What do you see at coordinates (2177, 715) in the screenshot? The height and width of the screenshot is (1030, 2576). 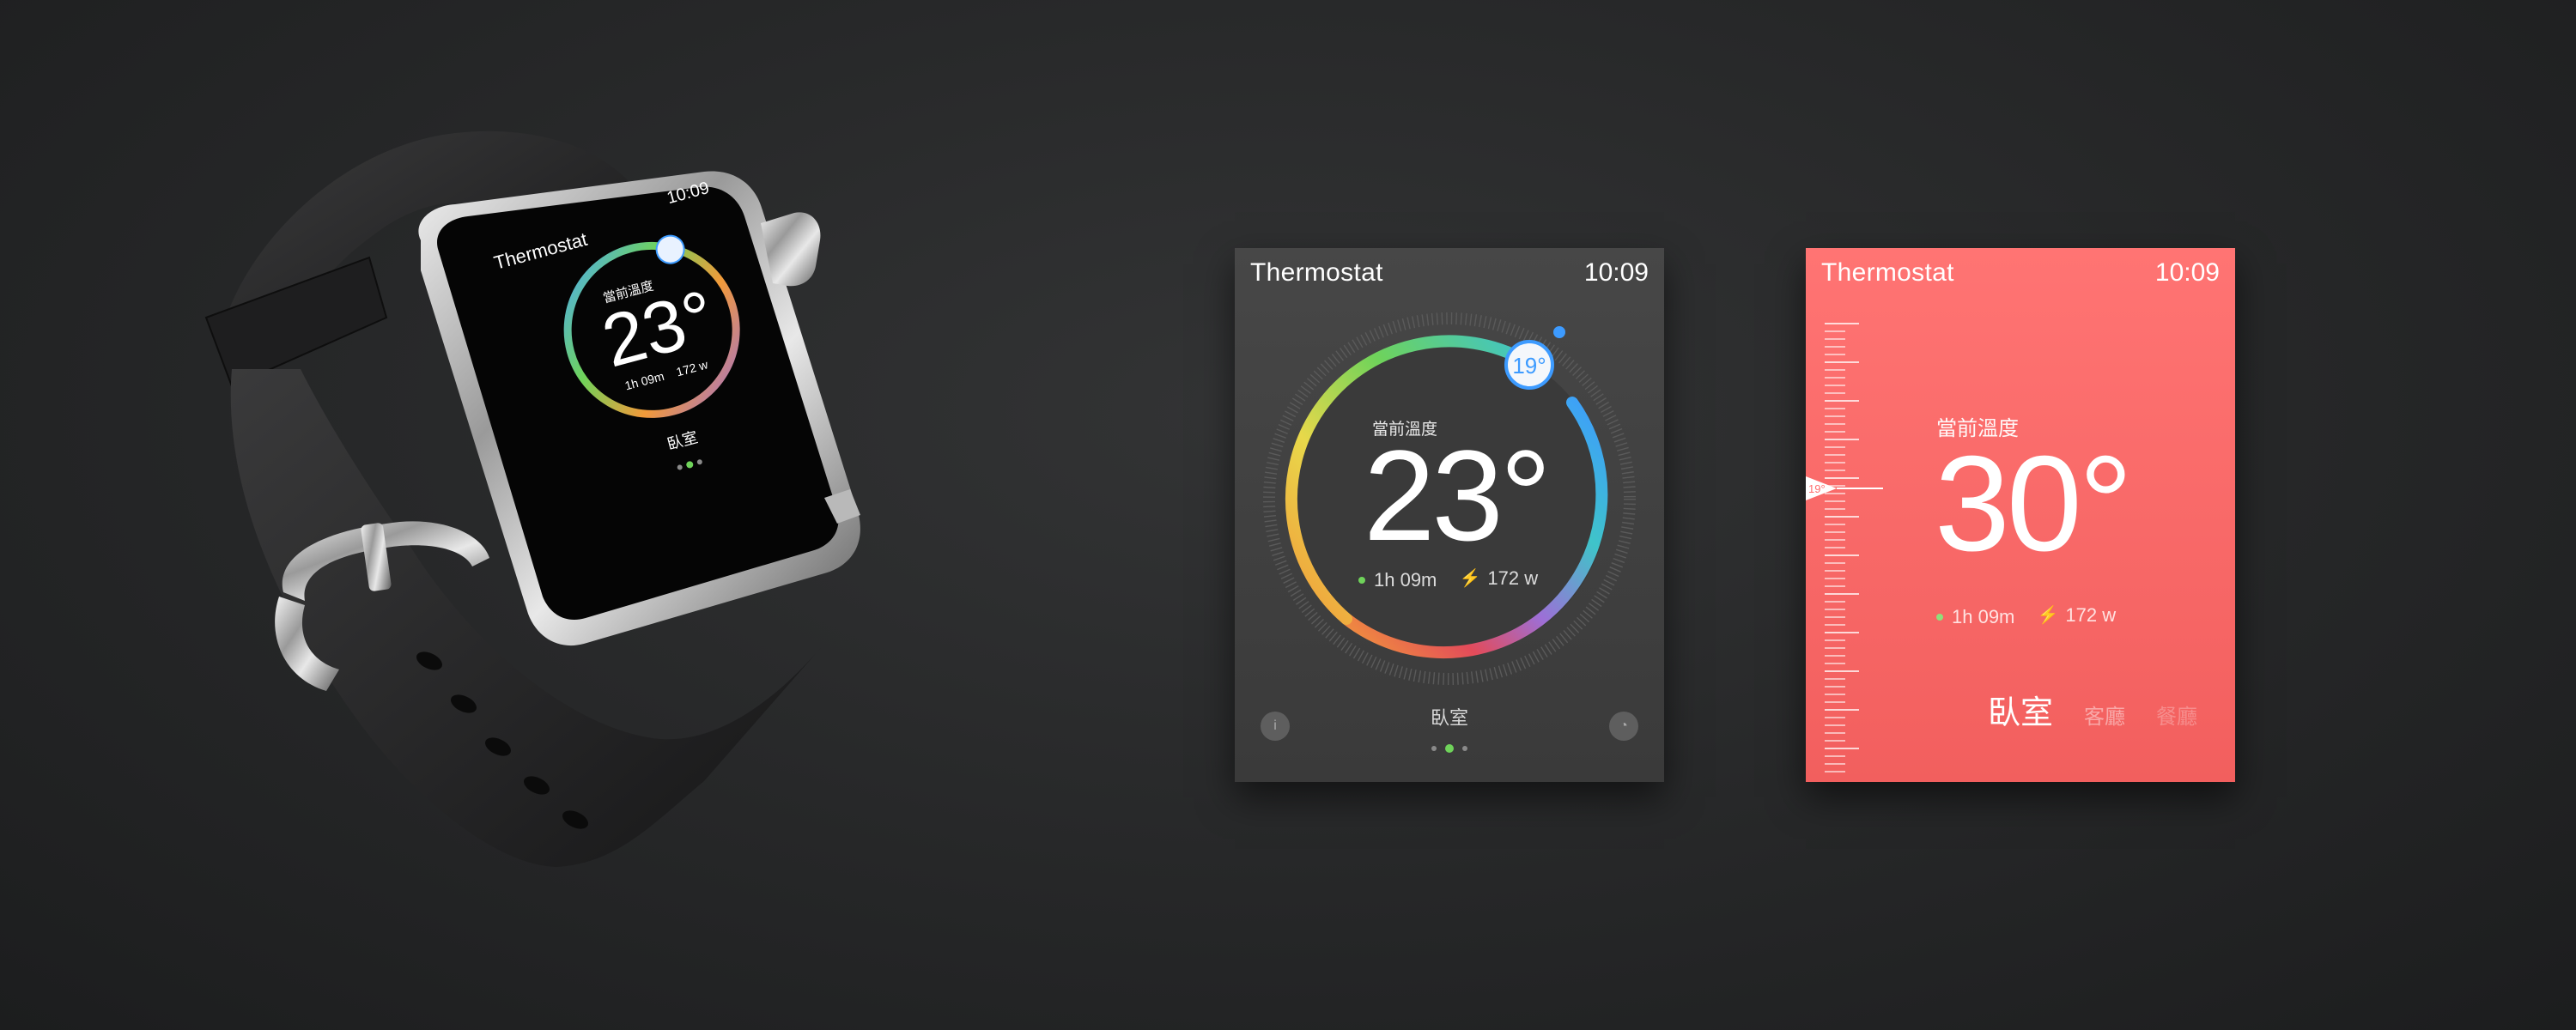 I see `room-tab-dining-room: 餐廳` at bounding box center [2177, 715].